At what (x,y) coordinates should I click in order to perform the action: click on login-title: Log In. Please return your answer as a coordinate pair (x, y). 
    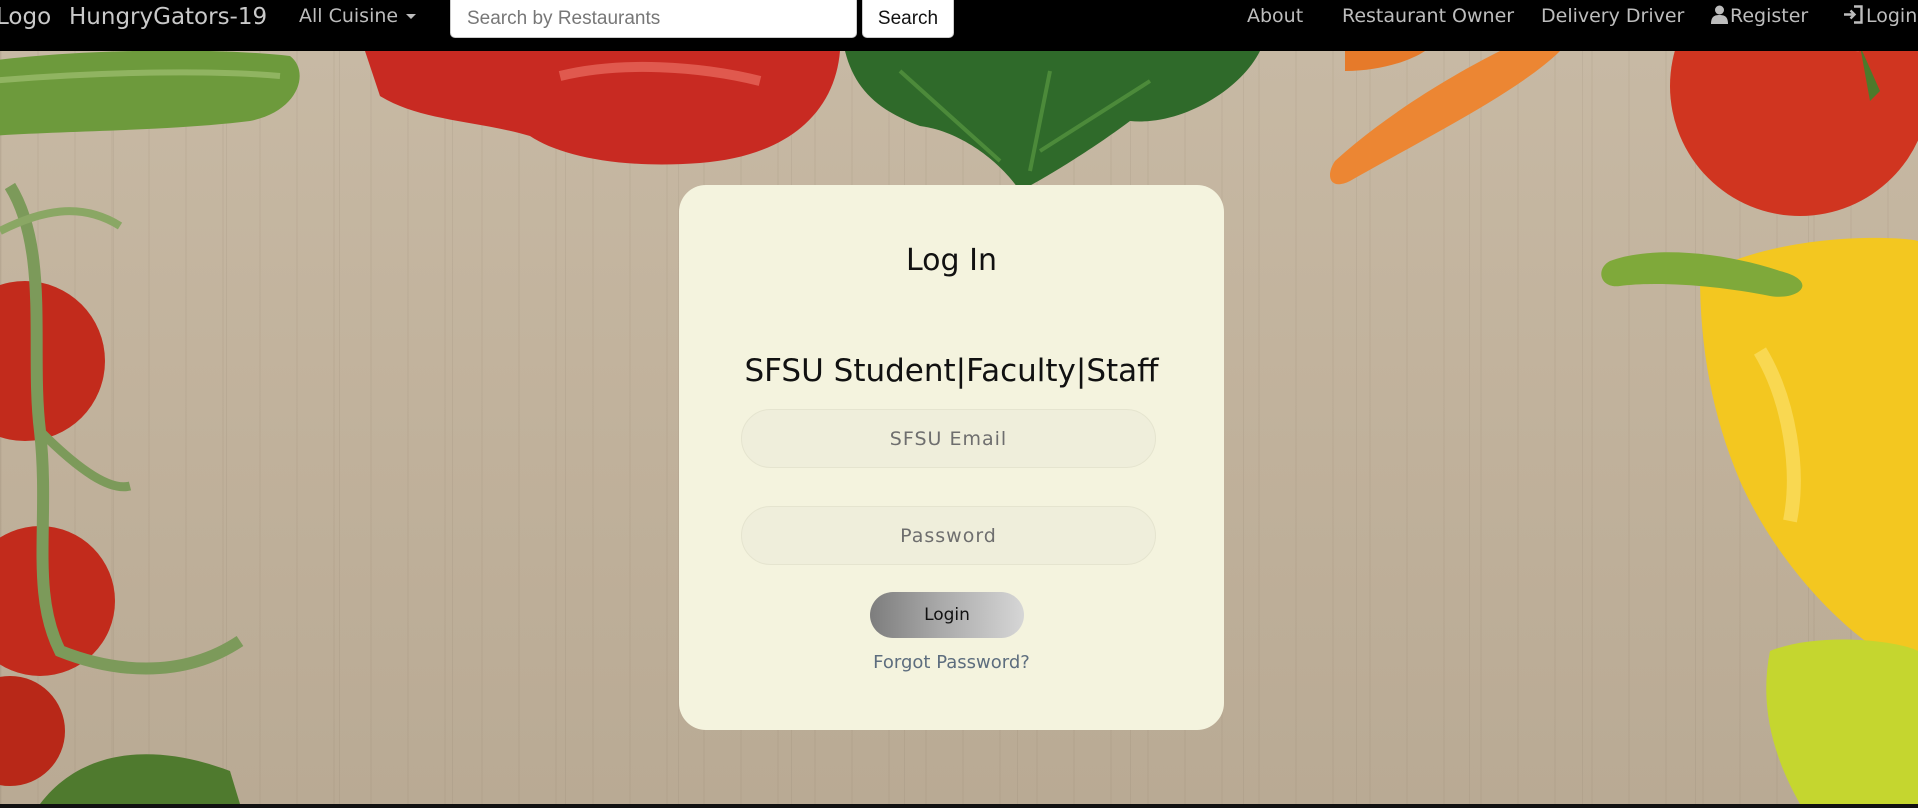
    Looking at the image, I should click on (951, 260).